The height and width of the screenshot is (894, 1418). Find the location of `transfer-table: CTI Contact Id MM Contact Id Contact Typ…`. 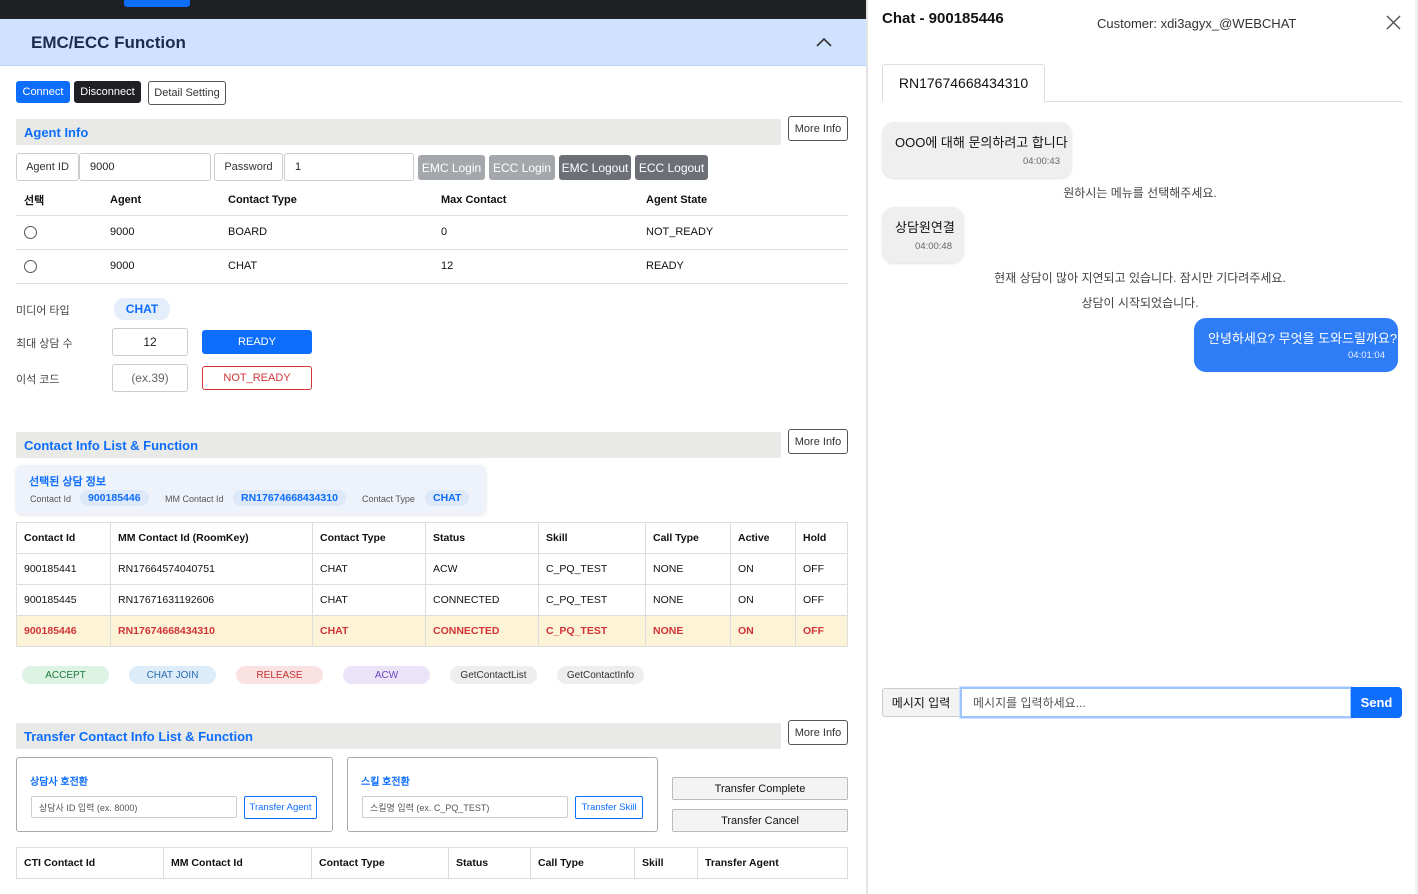

transfer-table: CTI Contact Id MM Contact Id Contact Typ… is located at coordinates (432, 863).